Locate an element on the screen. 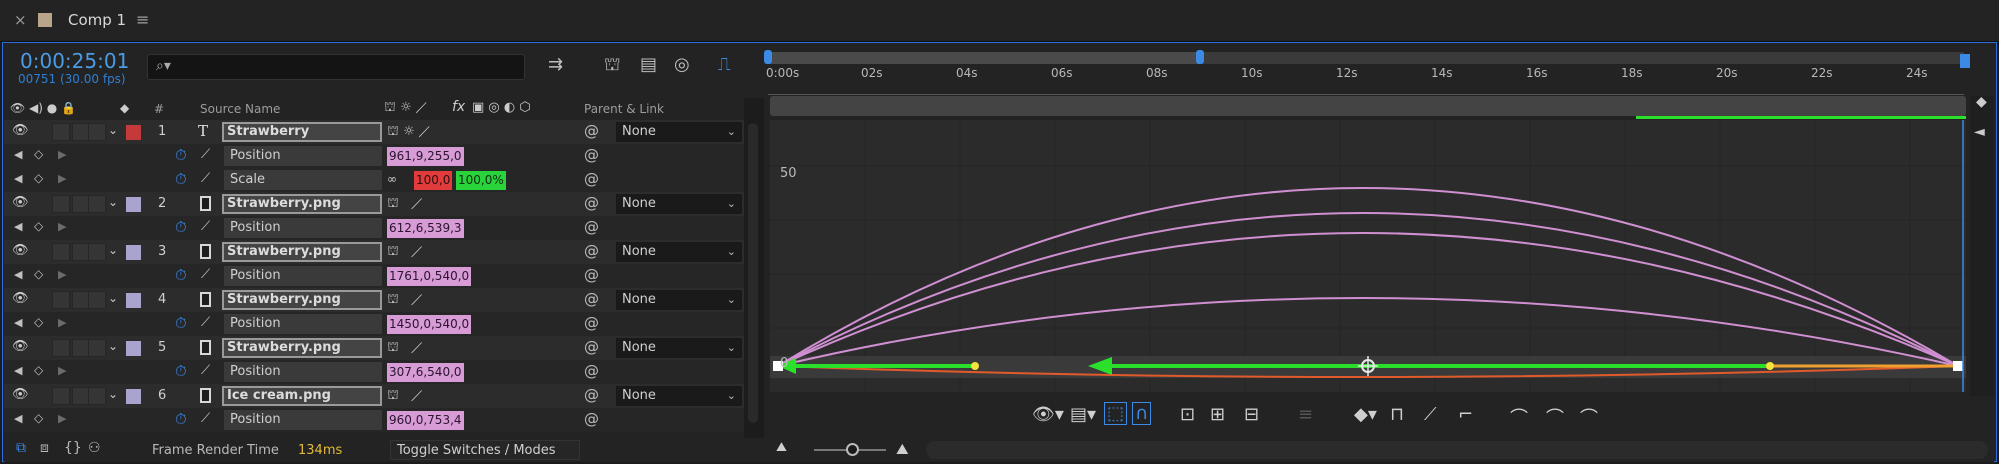 The image size is (1999, 464). work-area-end-handle is located at coordinates (1200, 57).